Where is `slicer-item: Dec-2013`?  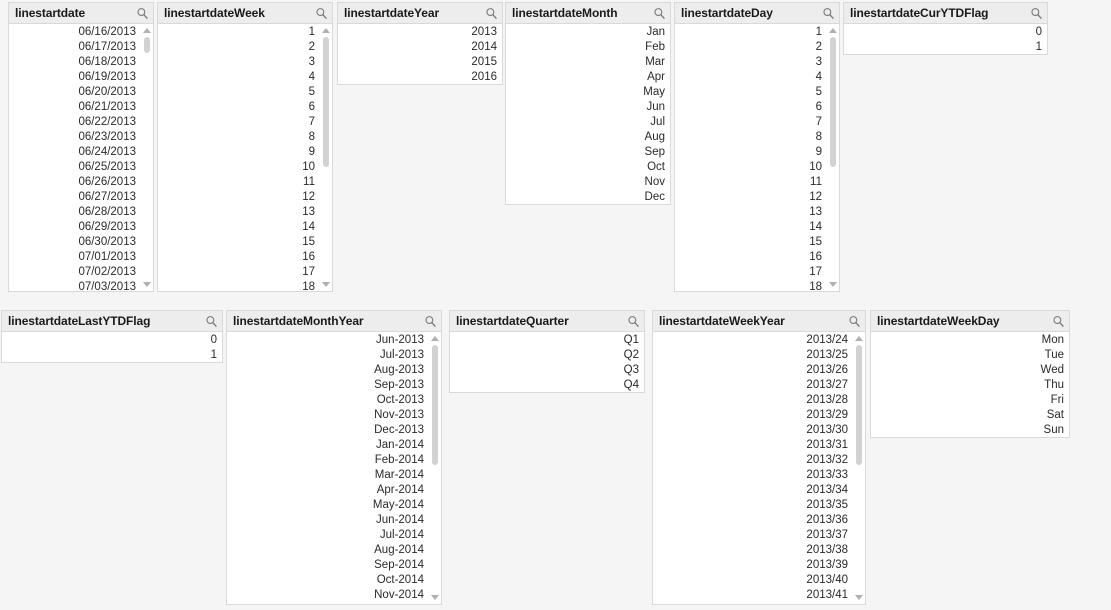 slicer-item: Dec-2013 is located at coordinates (328, 430).